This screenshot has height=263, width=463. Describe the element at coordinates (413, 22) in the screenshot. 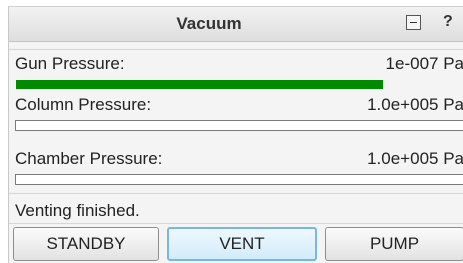

I see `minimize-icon` at that location.